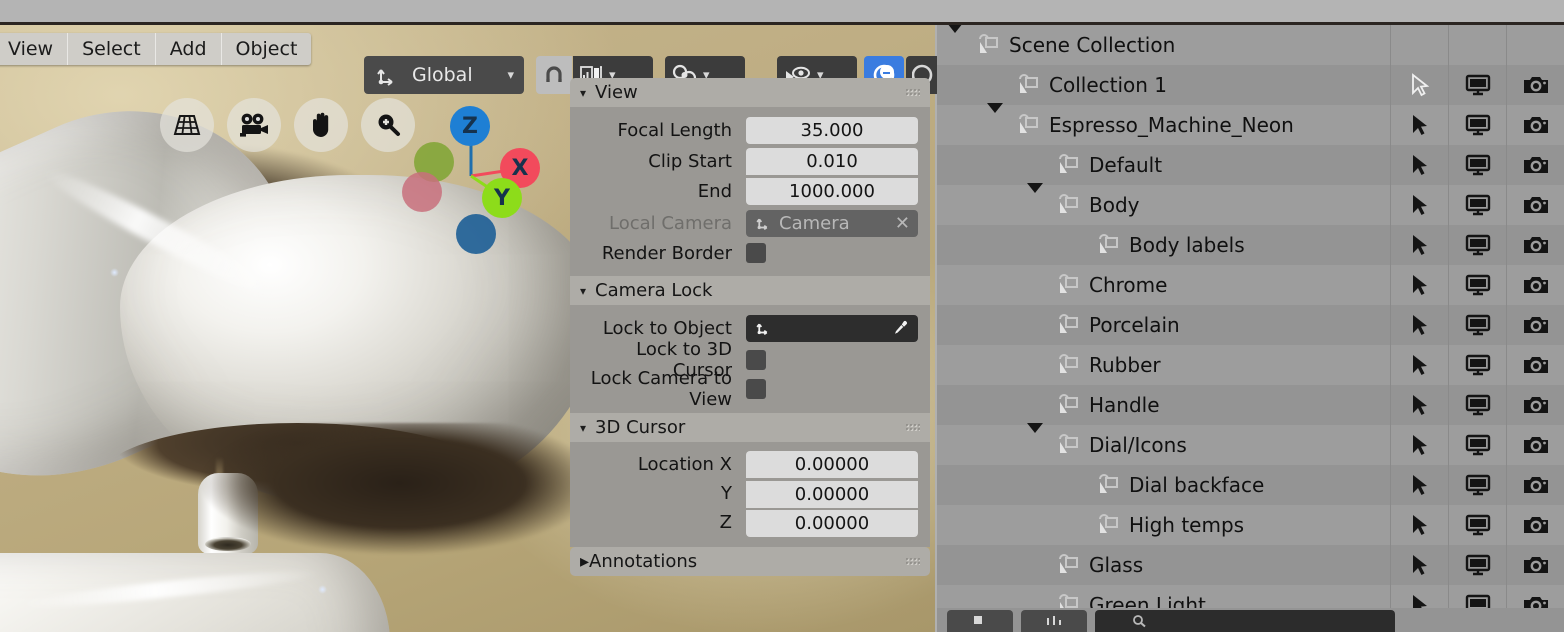 Image resolution: width=1564 pixels, height=632 pixels. What do you see at coordinates (502, 198) in the screenshot?
I see `gizmo-axis-y: Y` at bounding box center [502, 198].